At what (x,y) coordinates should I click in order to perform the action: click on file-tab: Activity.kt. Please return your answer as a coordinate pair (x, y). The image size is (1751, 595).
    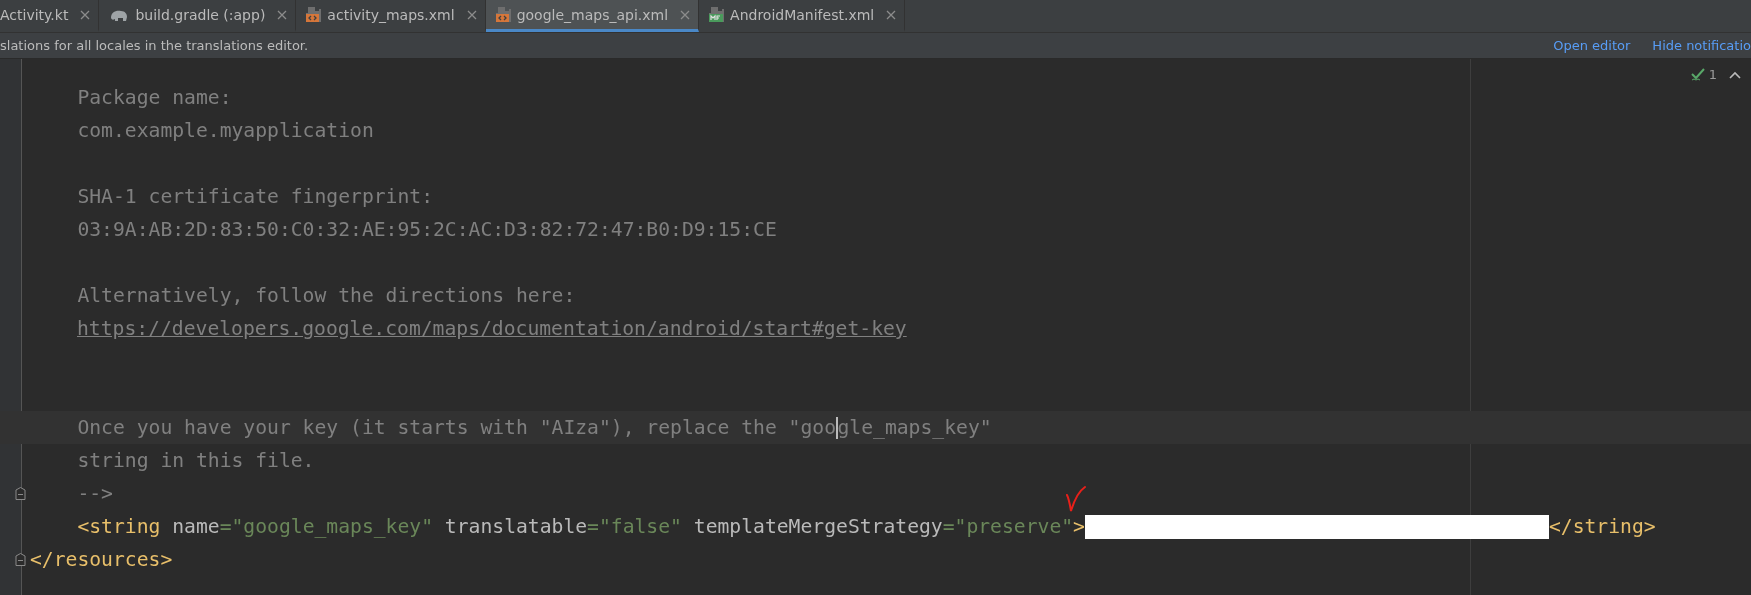
    Looking at the image, I should click on (50, 16).